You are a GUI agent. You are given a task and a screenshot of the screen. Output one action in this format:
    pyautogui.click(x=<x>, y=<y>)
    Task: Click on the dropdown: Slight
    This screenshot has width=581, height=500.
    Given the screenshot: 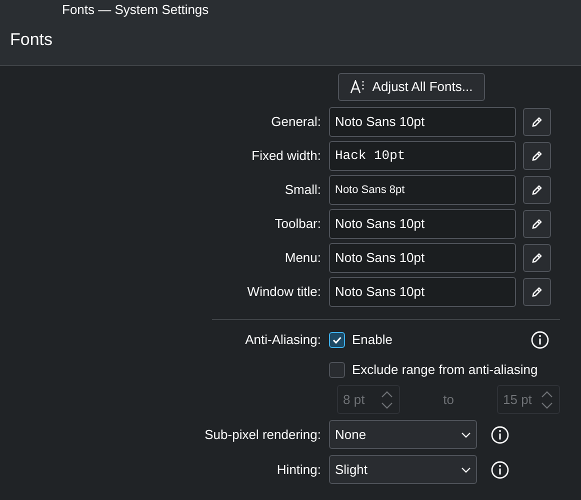 What is the action you would take?
    pyautogui.click(x=403, y=469)
    